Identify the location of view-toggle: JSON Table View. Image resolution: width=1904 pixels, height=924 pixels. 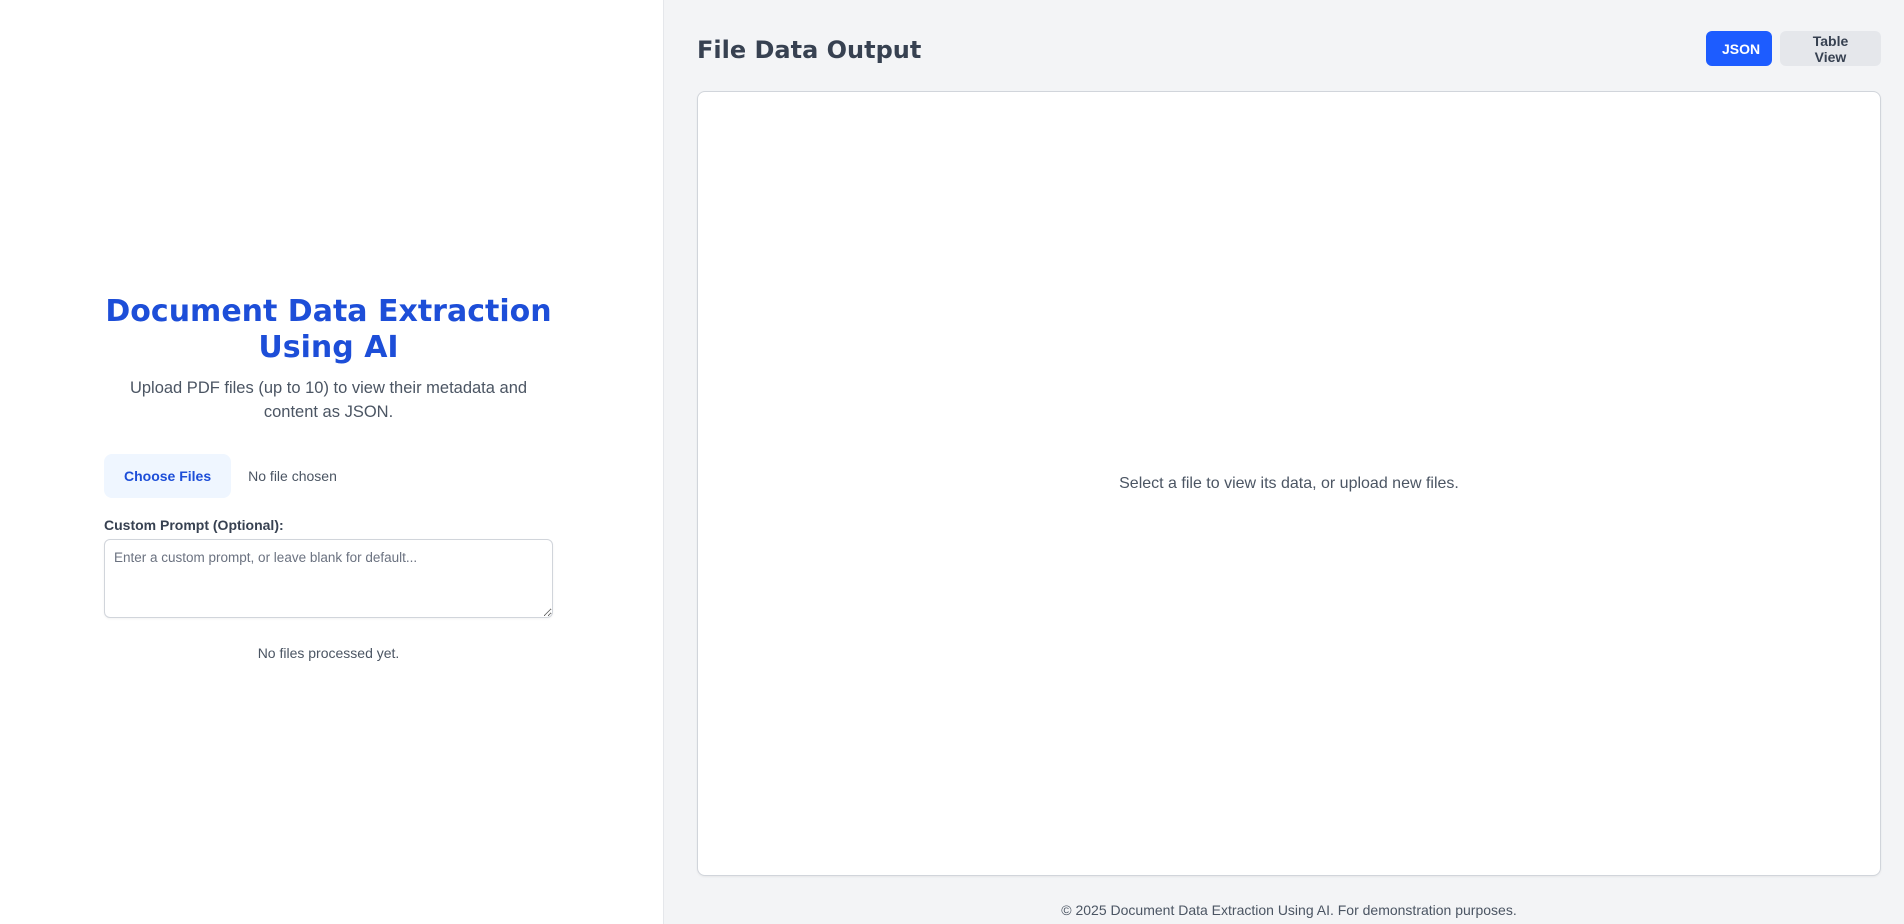
(1793, 48).